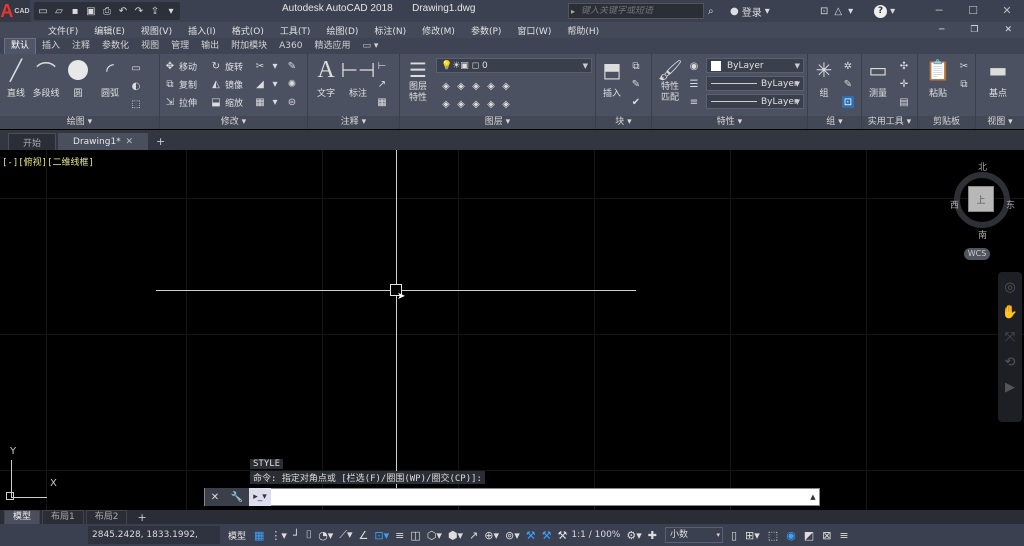 The height and width of the screenshot is (546, 1024). What do you see at coordinates (547, 535) in the screenshot?
I see `auto-scale-icon: ⚒` at bounding box center [547, 535].